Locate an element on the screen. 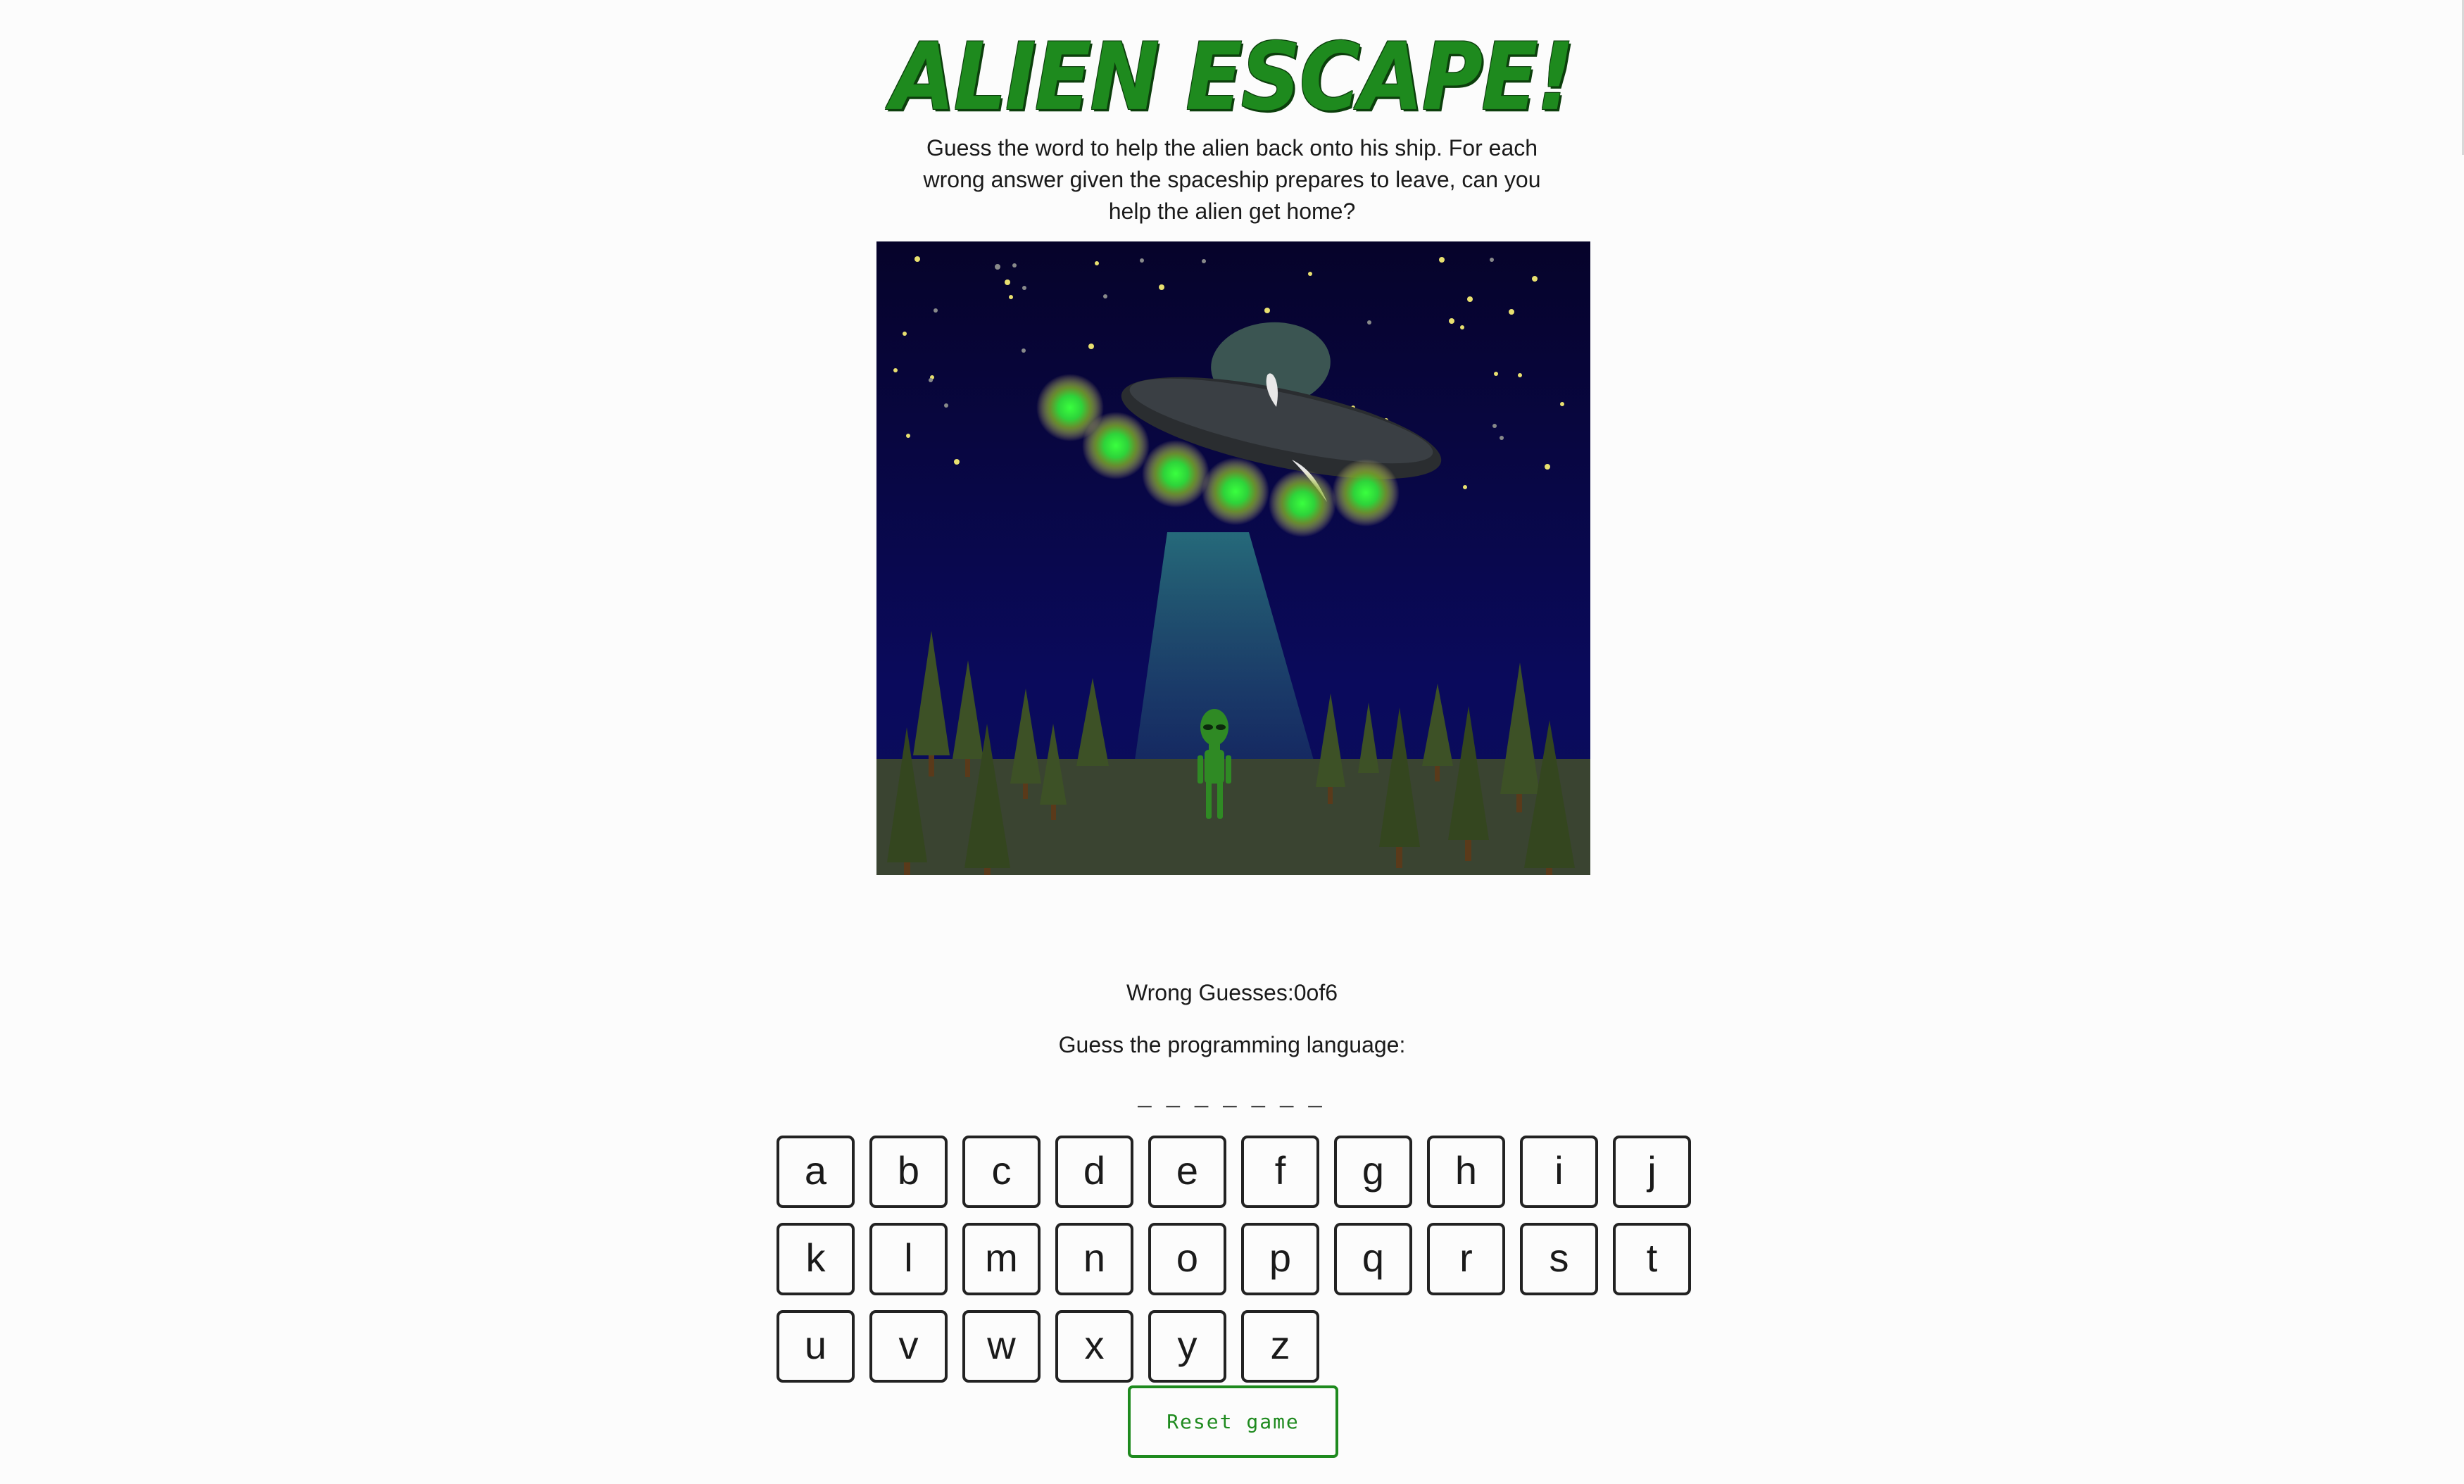 The height and width of the screenshot is (1484, 2464). page-title: Alien Escape! is located at coordinates (1232, 77).